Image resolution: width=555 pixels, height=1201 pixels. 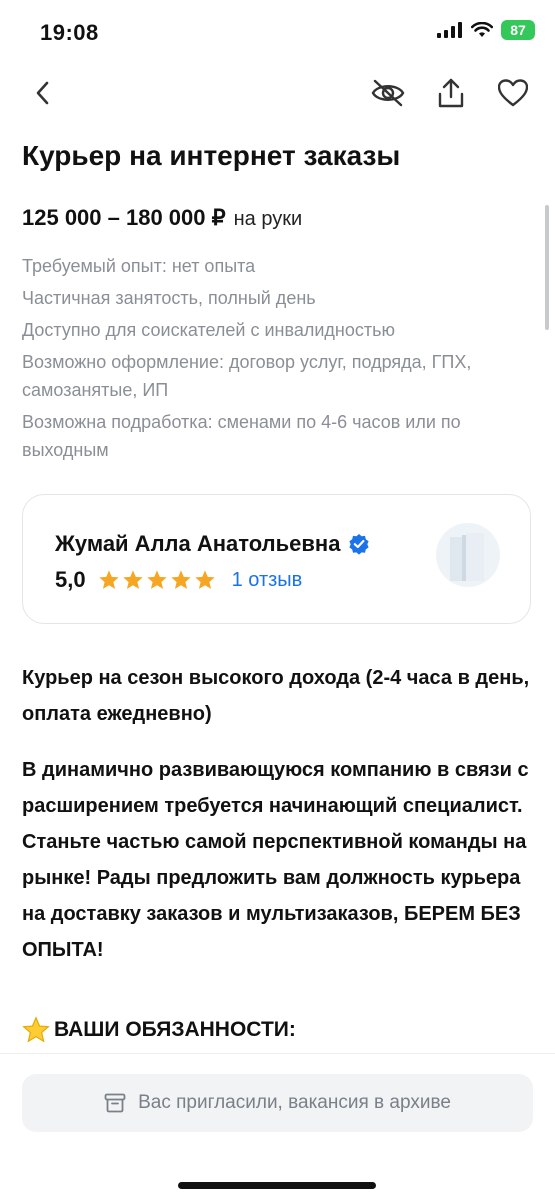 I want to click on archive-icon, so click(x=115, y=1103).